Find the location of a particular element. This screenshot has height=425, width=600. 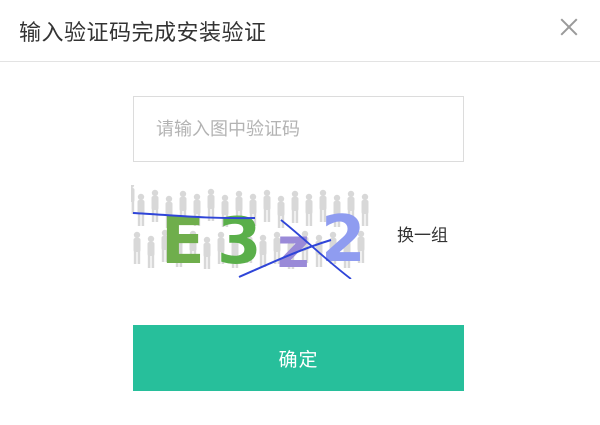

captcha-char-2: 3 is located at coordinates (239, 242).